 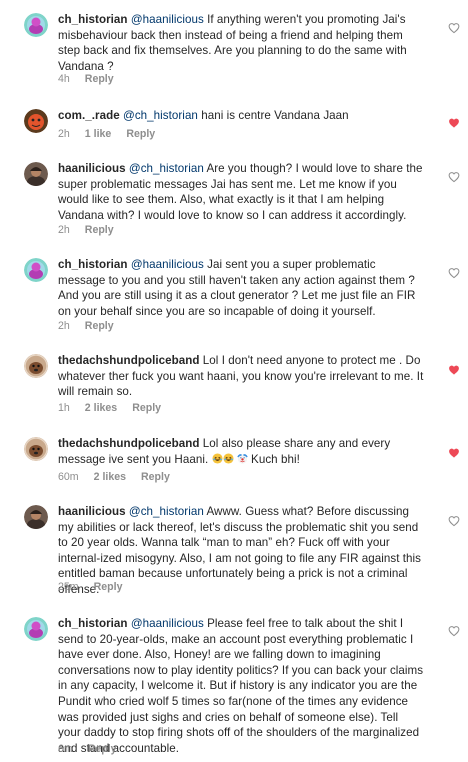 I want to click on comment-timestamp: 6m, so click(x=65, y=749).